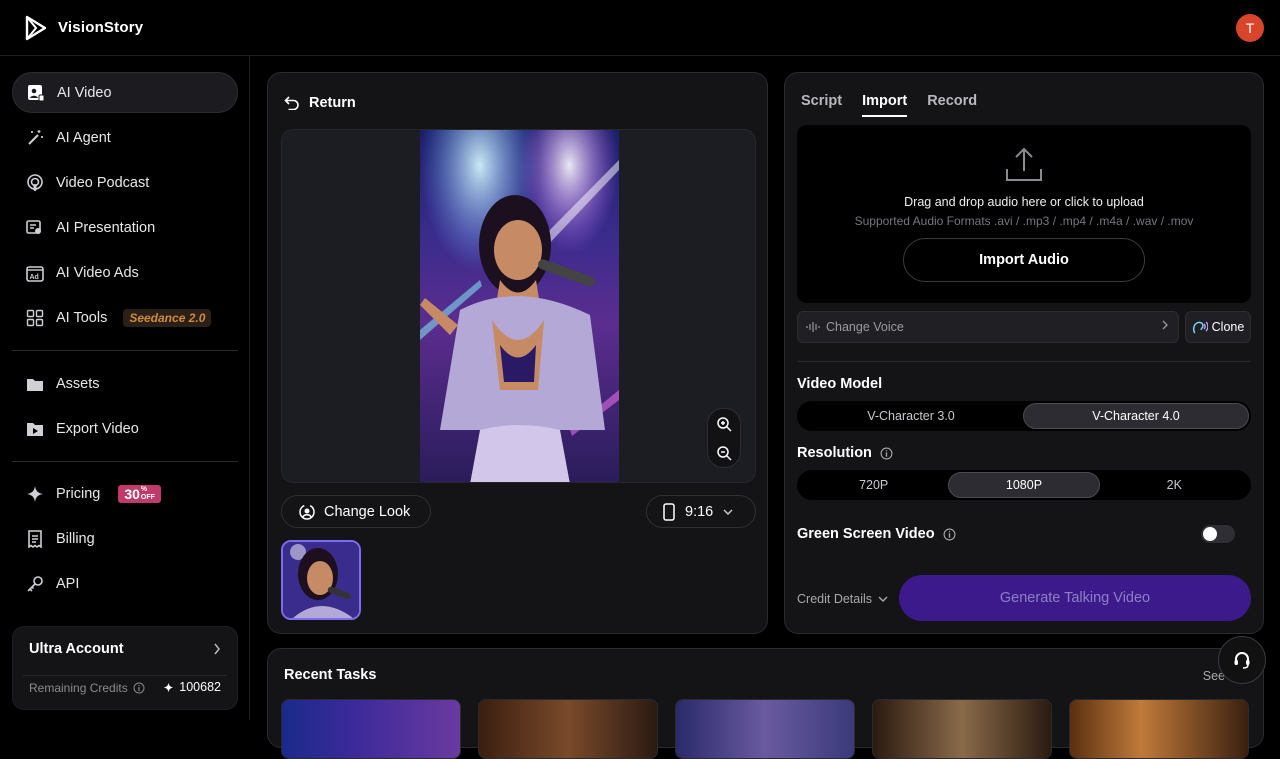 Image resolution: width=1280 pixels, height=759 pixels. I want to click on avatar-thumbnail, so click(321, 580).